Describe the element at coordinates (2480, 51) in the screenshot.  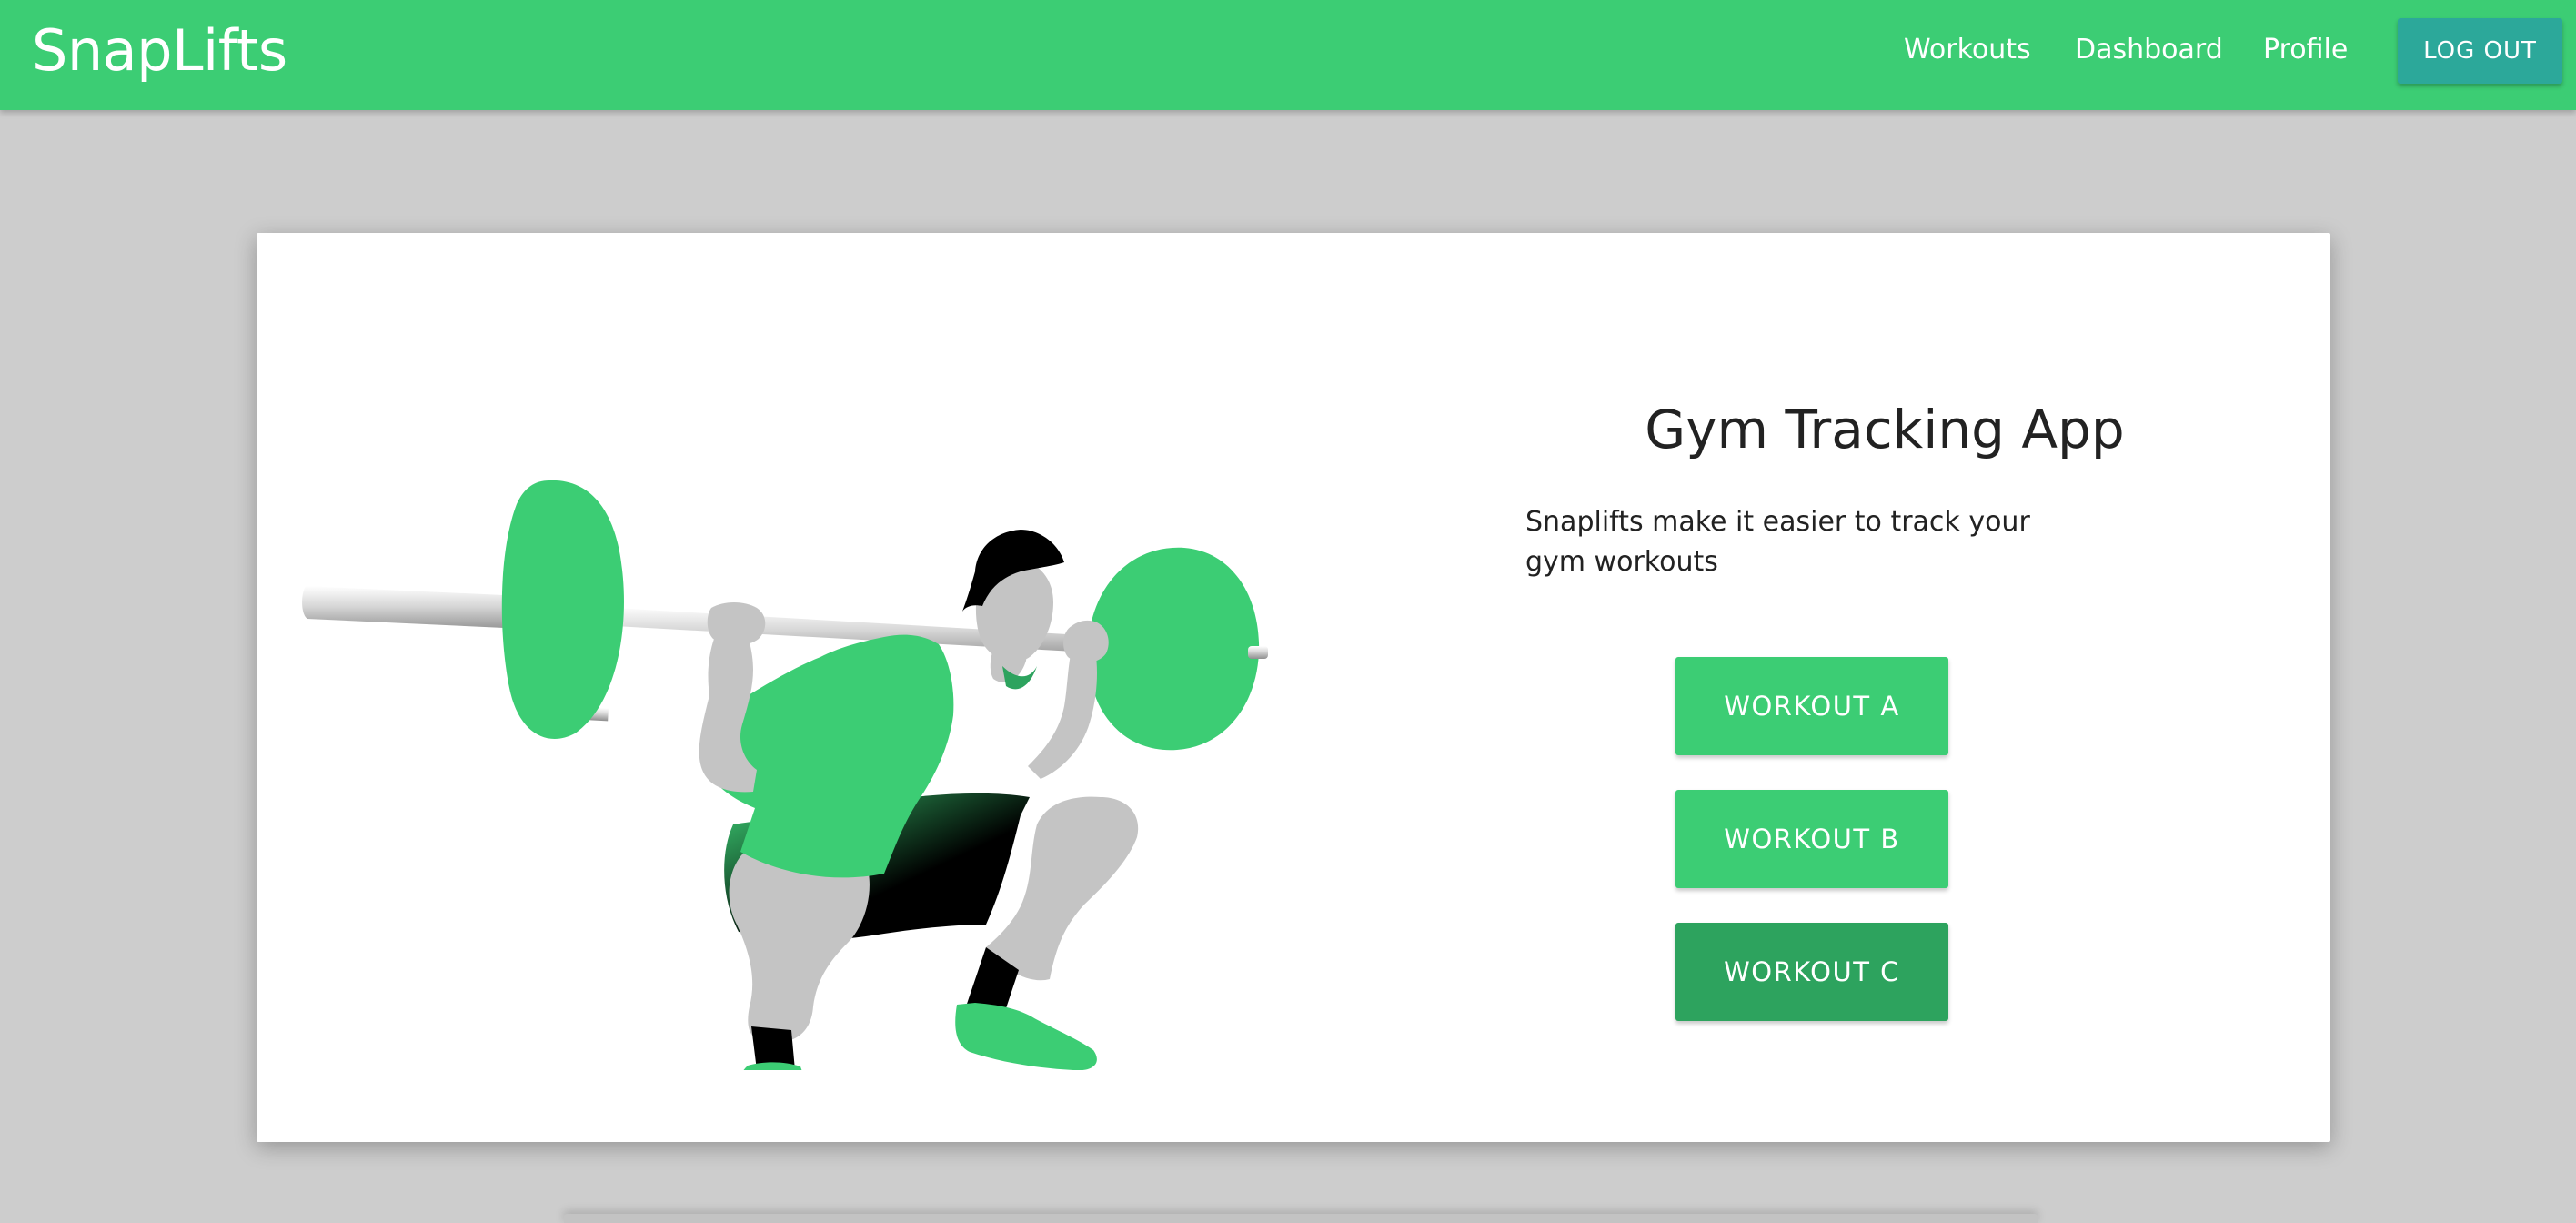
I see `logout-button: LOG OUT` at that location.